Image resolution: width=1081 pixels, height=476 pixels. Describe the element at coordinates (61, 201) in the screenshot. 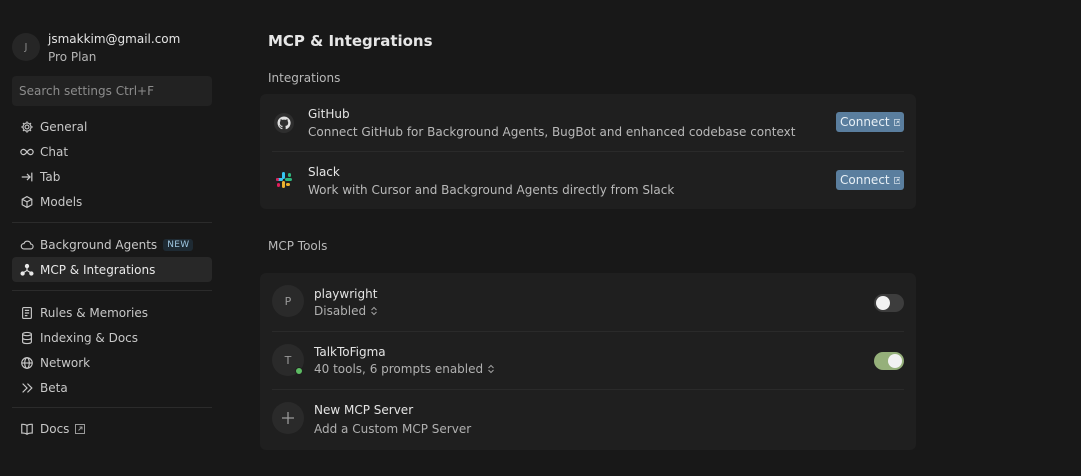

I see `sidebar-item-label: Models` at that location.